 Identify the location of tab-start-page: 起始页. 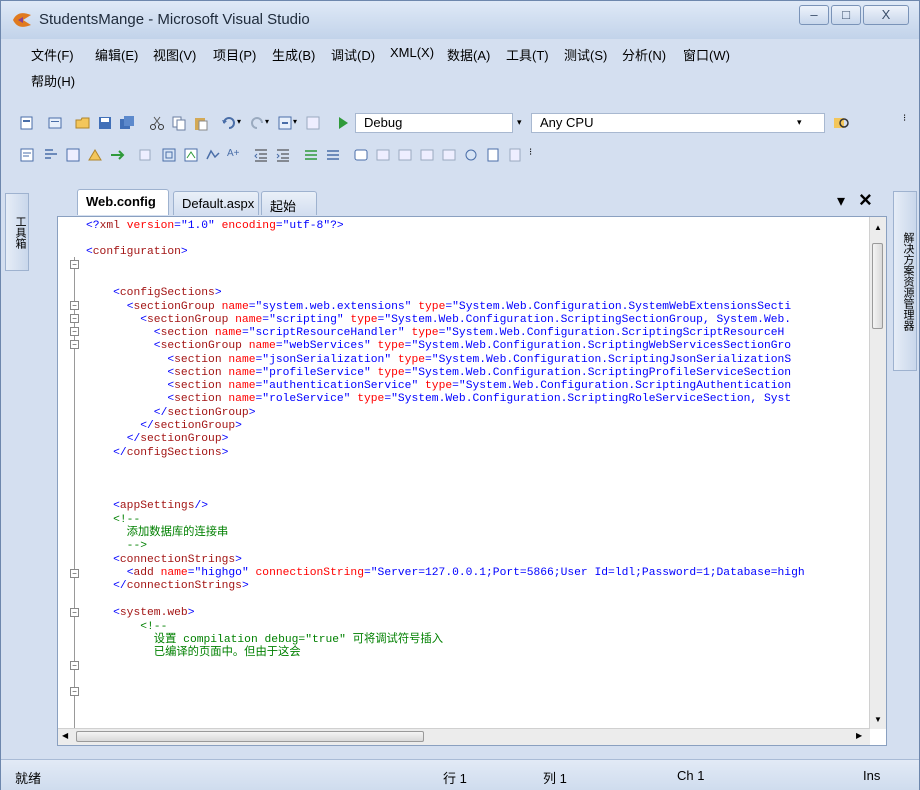
(289, 212).